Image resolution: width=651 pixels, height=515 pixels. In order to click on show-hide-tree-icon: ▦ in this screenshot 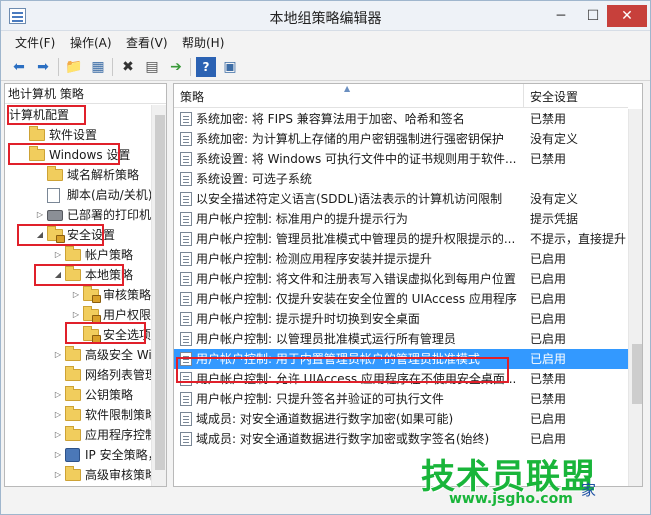, I will do `click(98, 67)`.